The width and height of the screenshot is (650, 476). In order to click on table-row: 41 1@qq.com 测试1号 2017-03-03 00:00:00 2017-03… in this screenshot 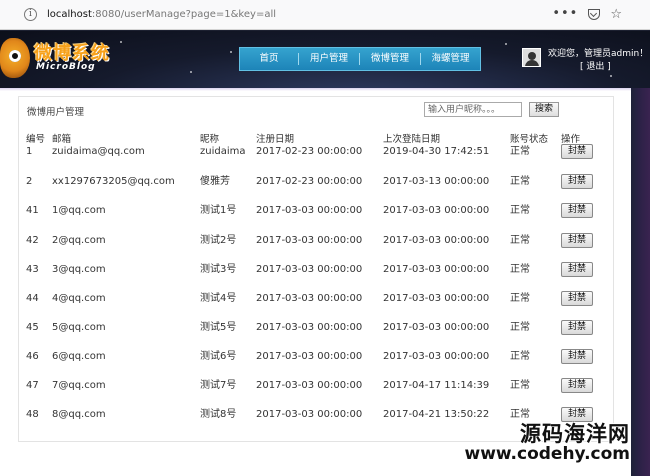, I will do `click(315, 213)`.